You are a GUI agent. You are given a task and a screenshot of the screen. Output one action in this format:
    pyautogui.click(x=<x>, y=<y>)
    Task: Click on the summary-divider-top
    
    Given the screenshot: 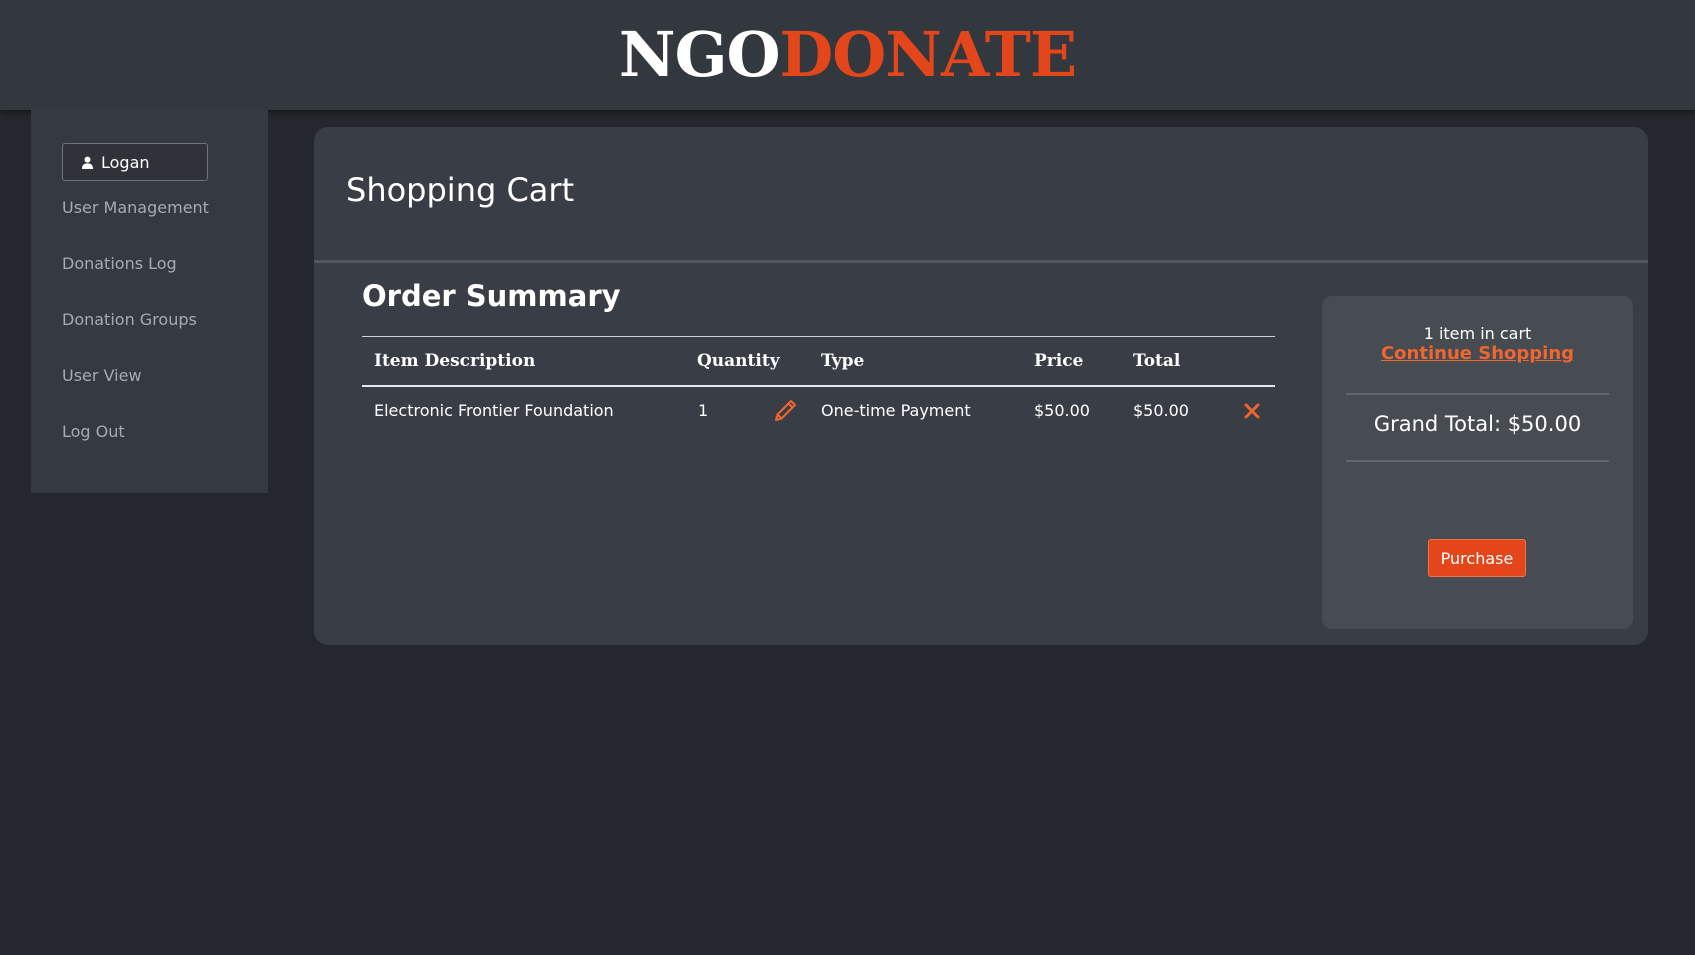 What is the action you would take?
    pyautogui.click(x=1477, y=394)
    